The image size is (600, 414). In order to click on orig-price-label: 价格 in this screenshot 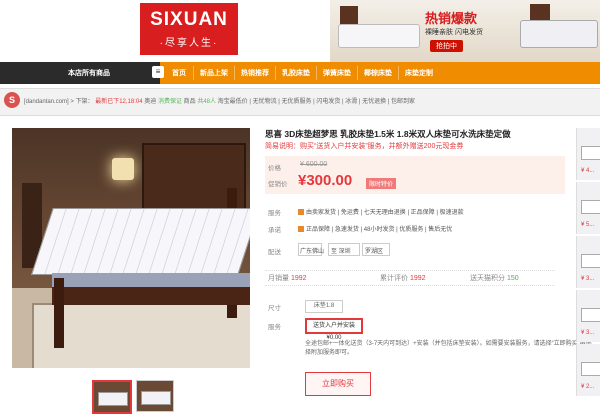, I will do `click(274, 168)`.